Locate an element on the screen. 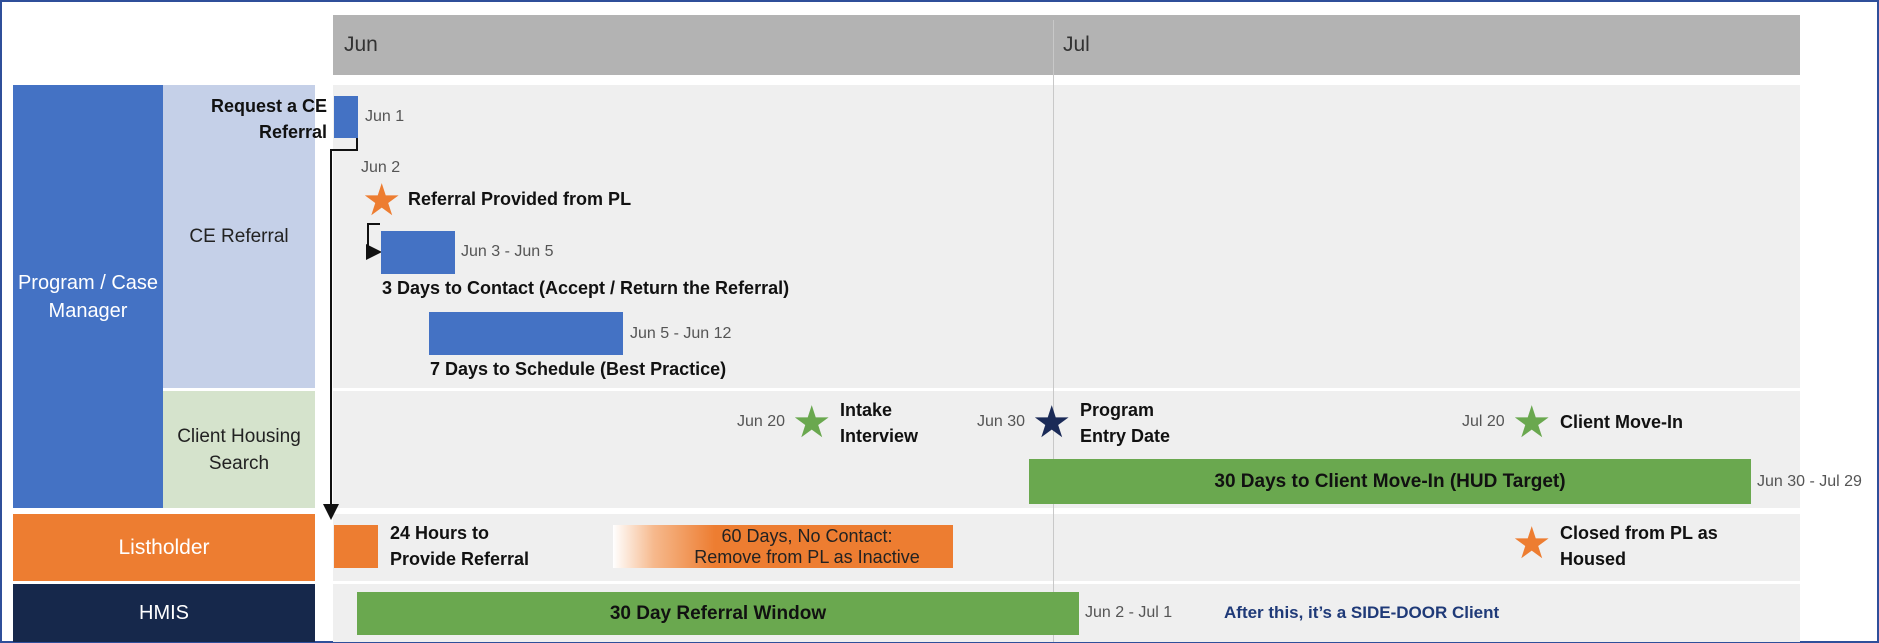 The image size is (1879, 643). connector-to-listholder is located at coordinates (340, 329).